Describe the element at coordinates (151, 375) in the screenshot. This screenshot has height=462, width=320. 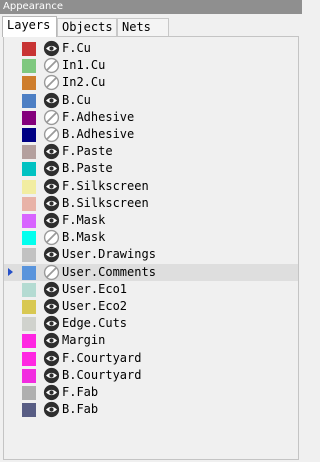
I see `layer-row: B.Courtyard` at that location.